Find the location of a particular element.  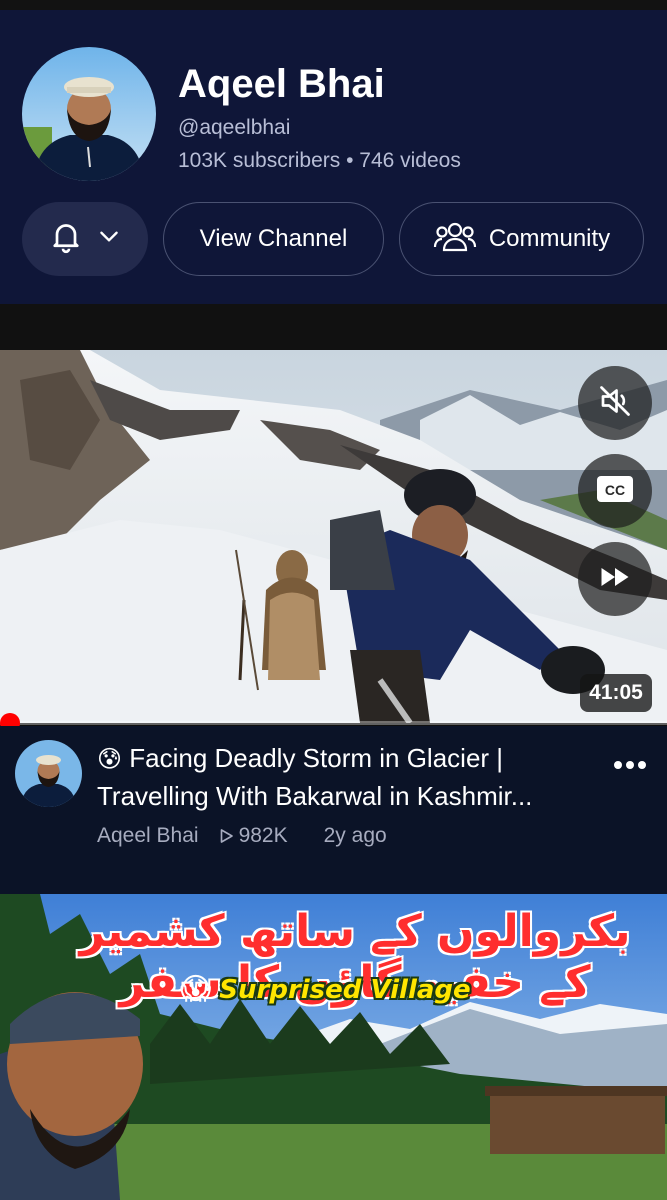

fast-forward-icon is located at coordinates (615, 579).